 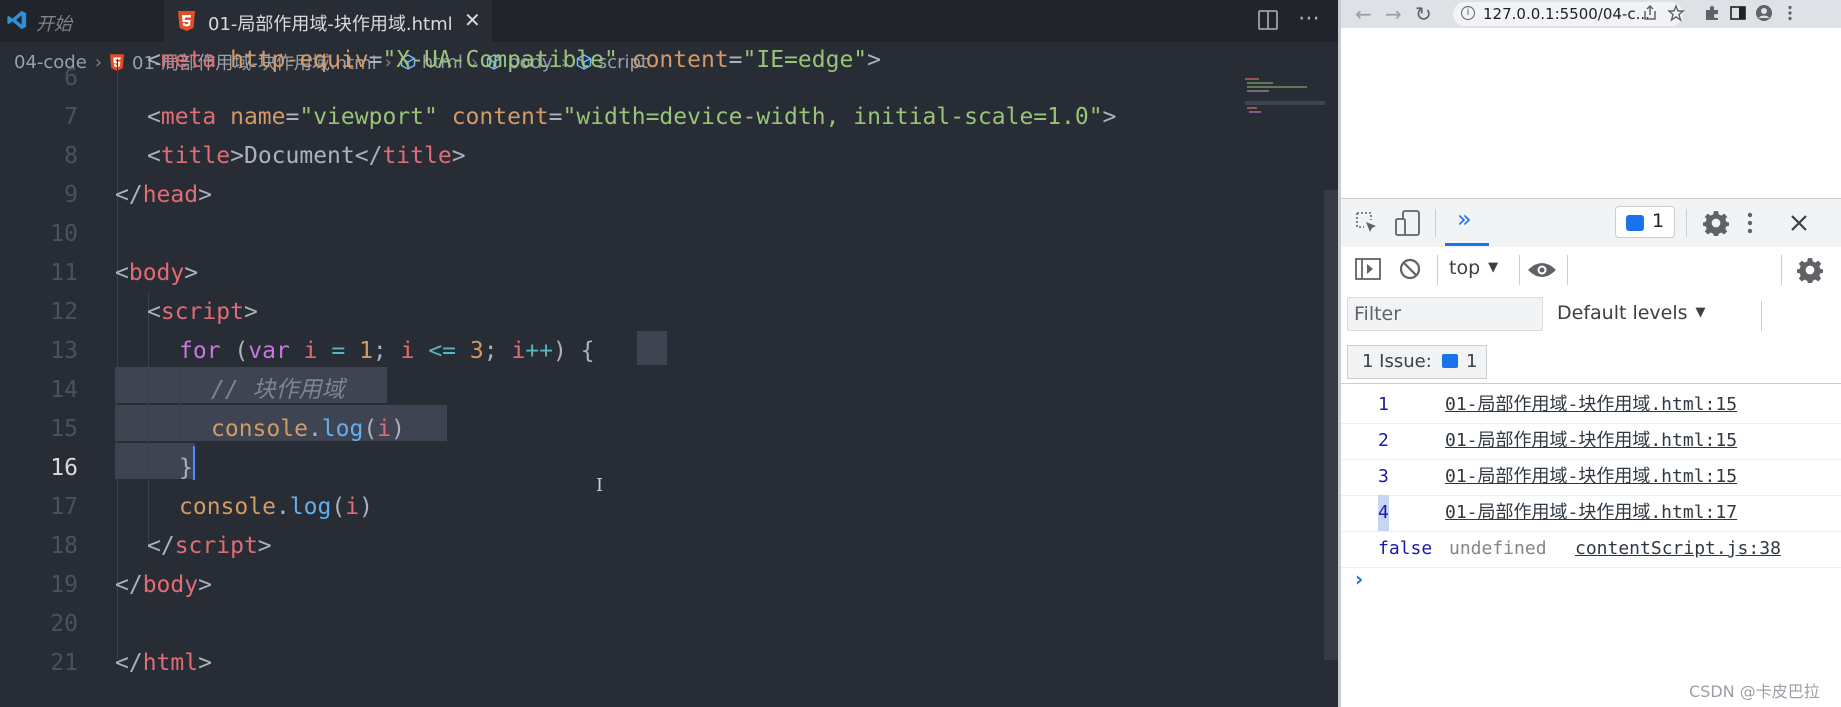 What do you see at coordinates (1591, 223) in the screenshot?
I see `devtools-toolbar: » 1` at bounding box center [1591, 223].